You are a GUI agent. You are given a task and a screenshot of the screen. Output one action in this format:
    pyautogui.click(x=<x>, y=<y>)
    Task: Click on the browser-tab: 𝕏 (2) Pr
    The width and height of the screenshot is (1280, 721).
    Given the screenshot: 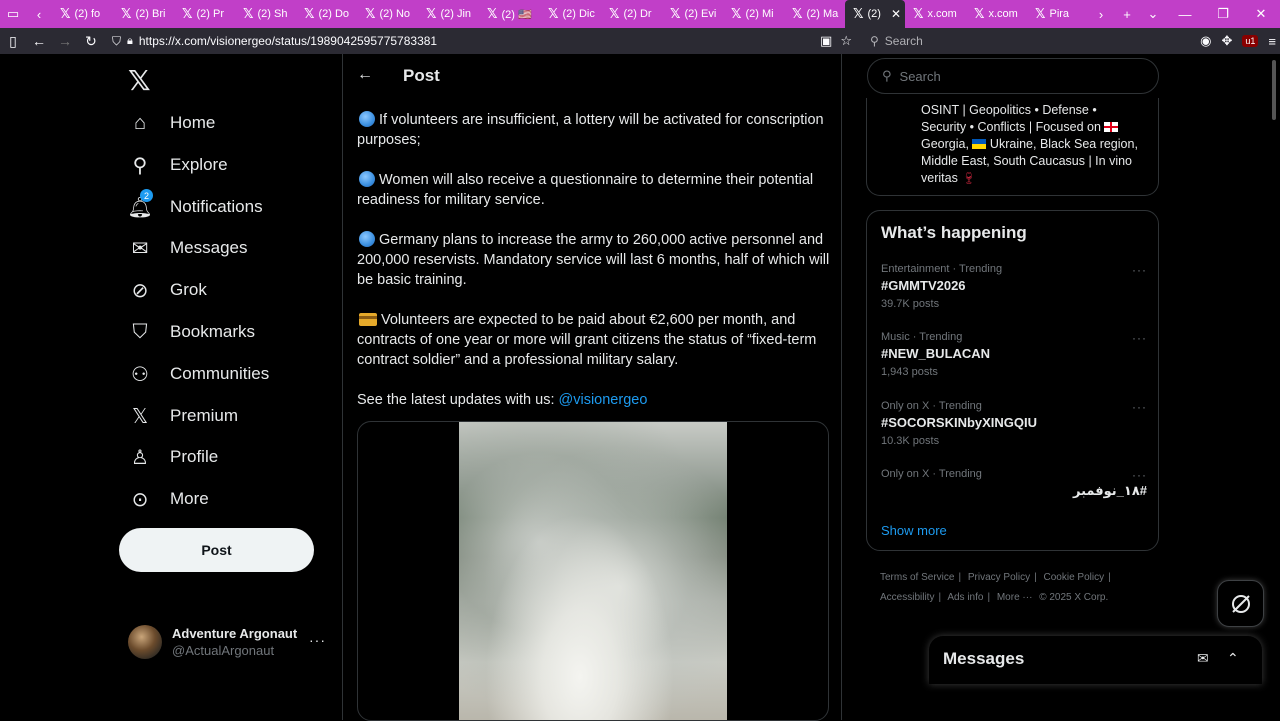 What is the action you would take?
    pyautogui.click(x=204, y=14)
    